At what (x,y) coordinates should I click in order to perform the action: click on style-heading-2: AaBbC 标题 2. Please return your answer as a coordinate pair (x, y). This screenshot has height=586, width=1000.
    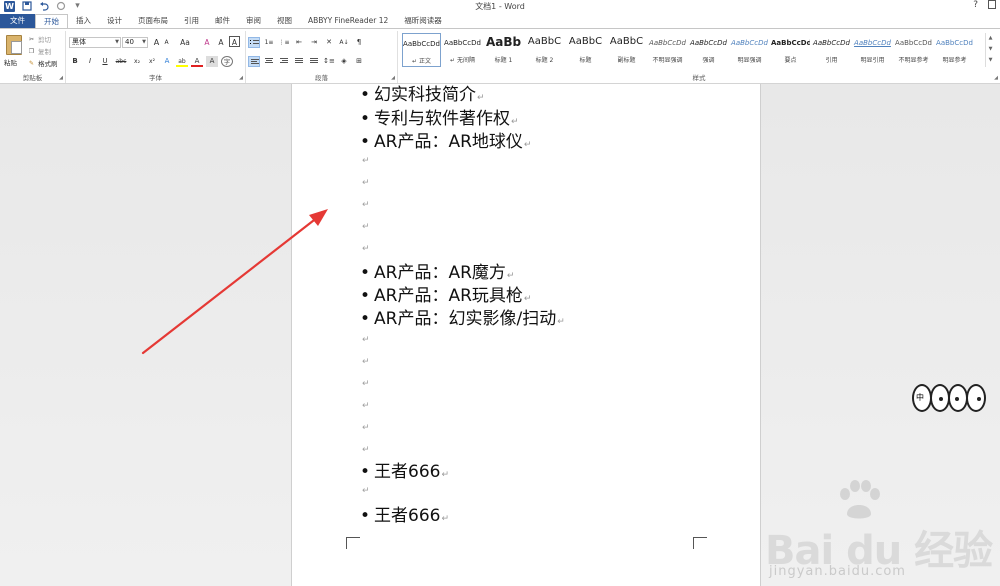
    Looking at the image, I should click on (544, 50).